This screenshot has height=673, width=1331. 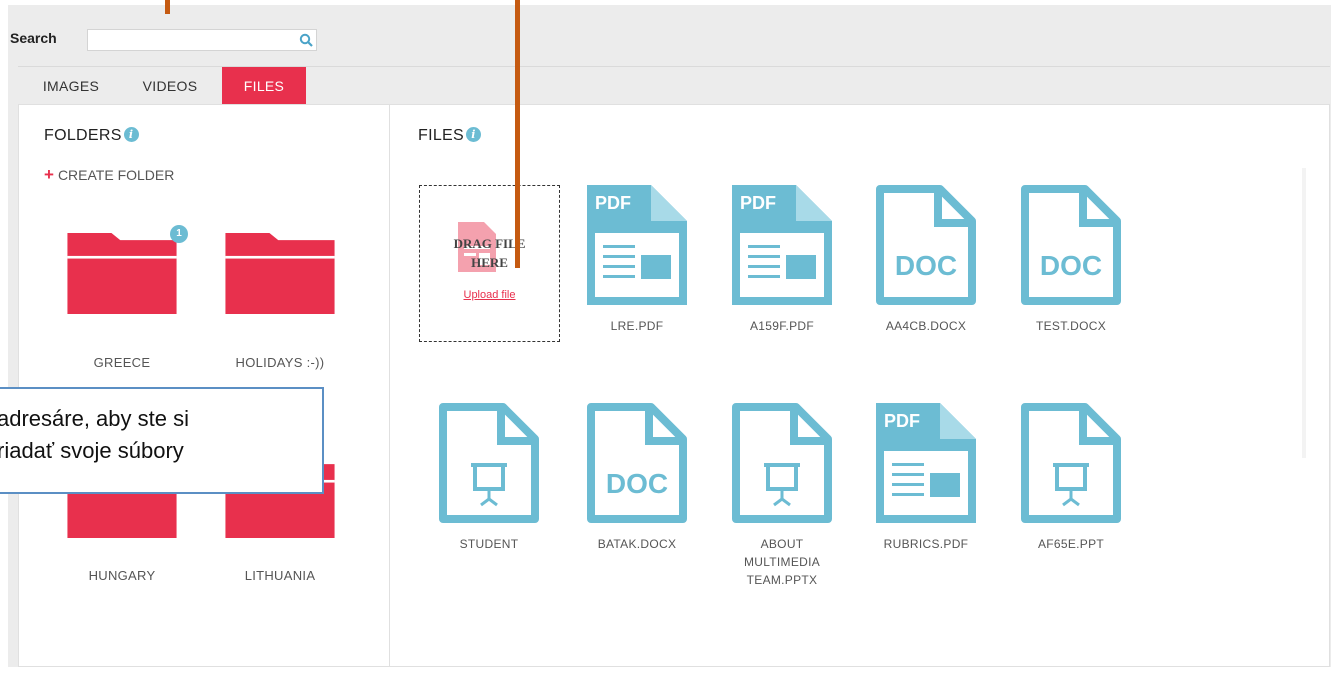 I want to click on file-item: PDF A159F.PDF, so click(x=782, y=260).